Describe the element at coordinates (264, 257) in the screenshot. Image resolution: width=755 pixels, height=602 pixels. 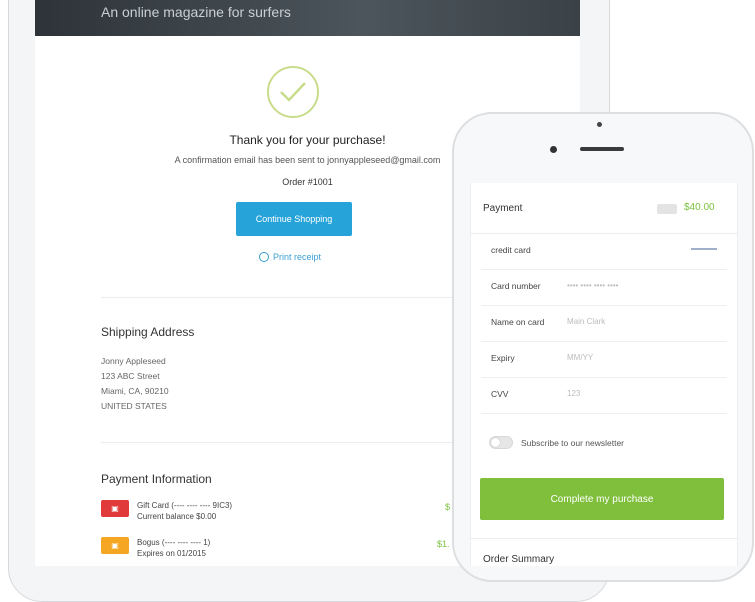
I see `printer-icon` at that location.